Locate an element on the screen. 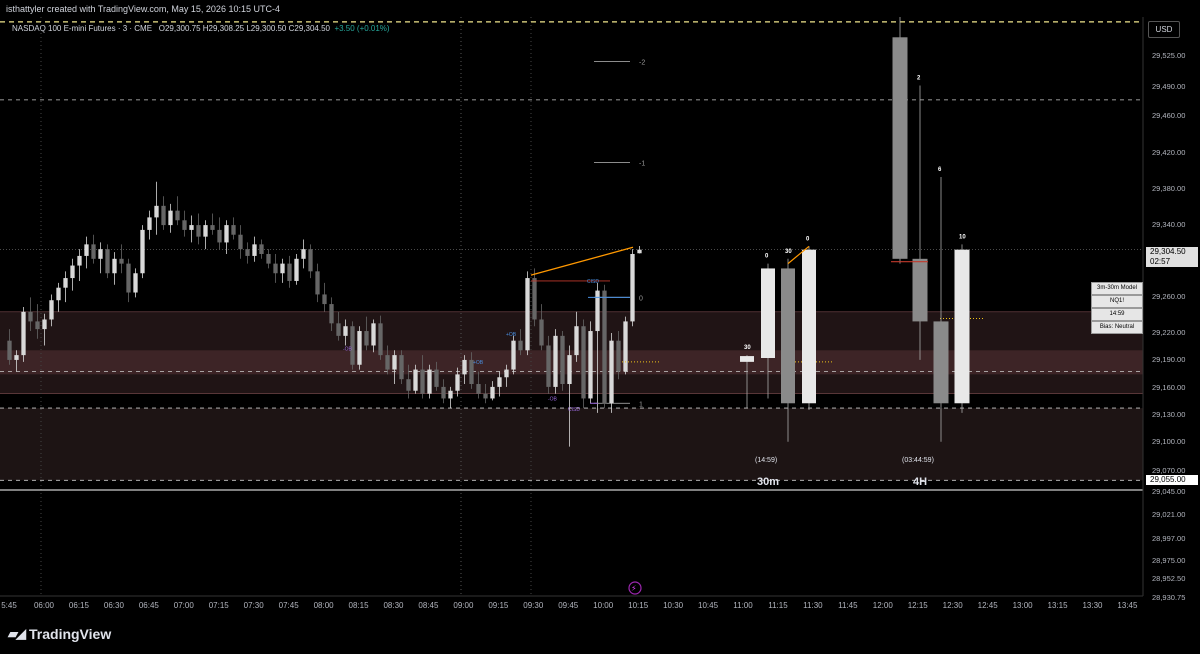 This screenshot has height=654, width=1200. x-axis-tick-label: 07:30 is located at coordinates (254, 605).